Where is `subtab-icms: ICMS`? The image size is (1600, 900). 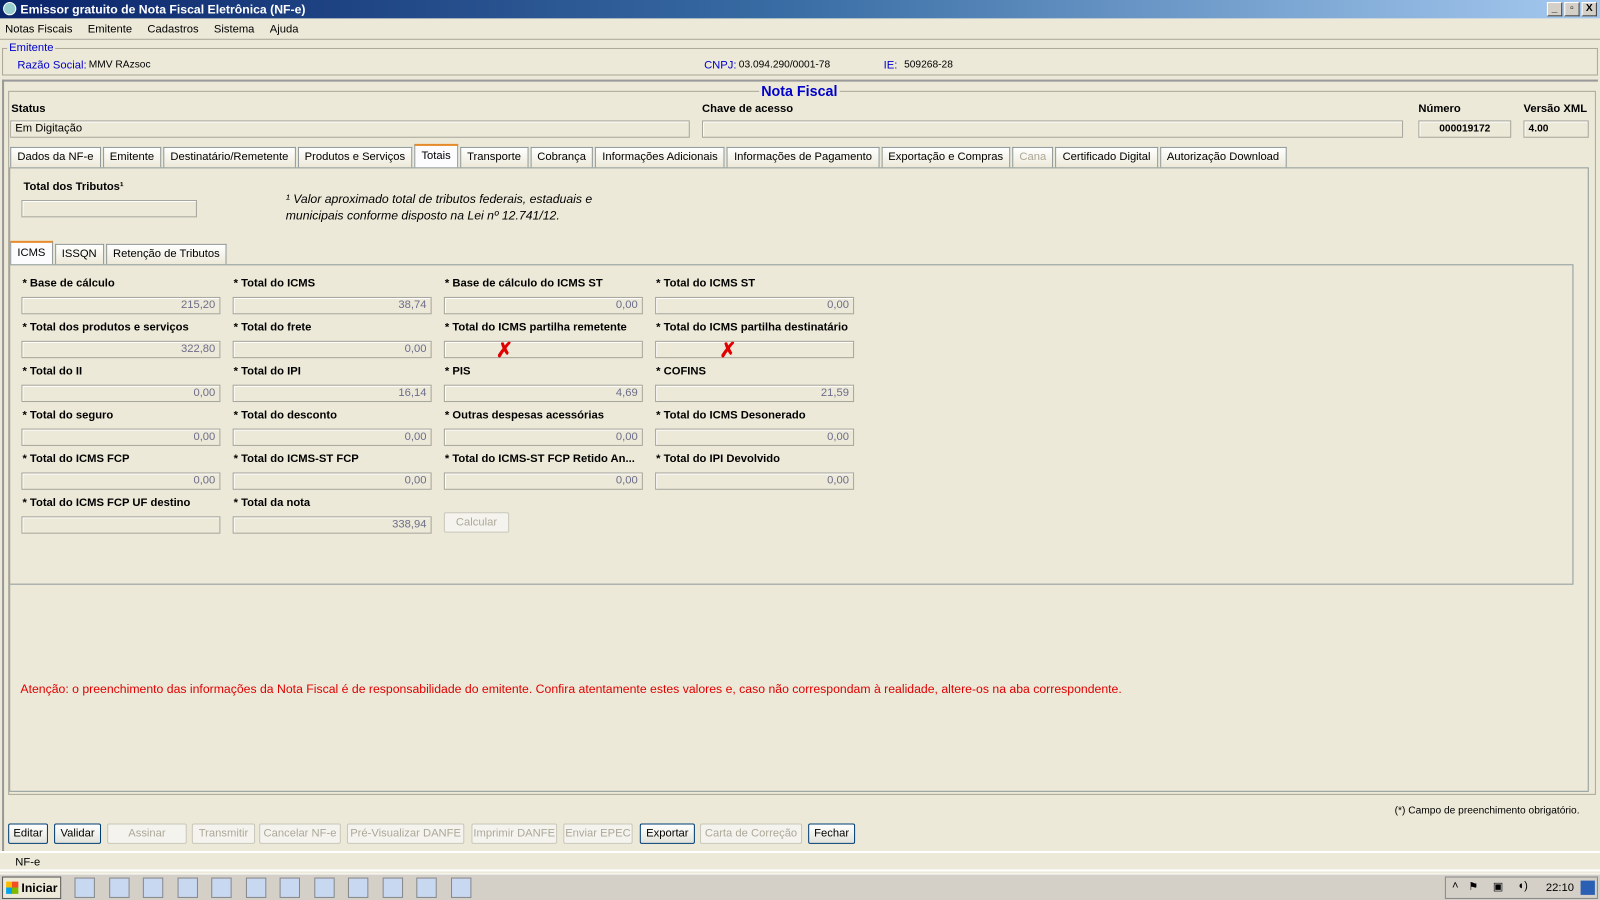 subtab-icms: ICMS is located at coordinates (31, 252).